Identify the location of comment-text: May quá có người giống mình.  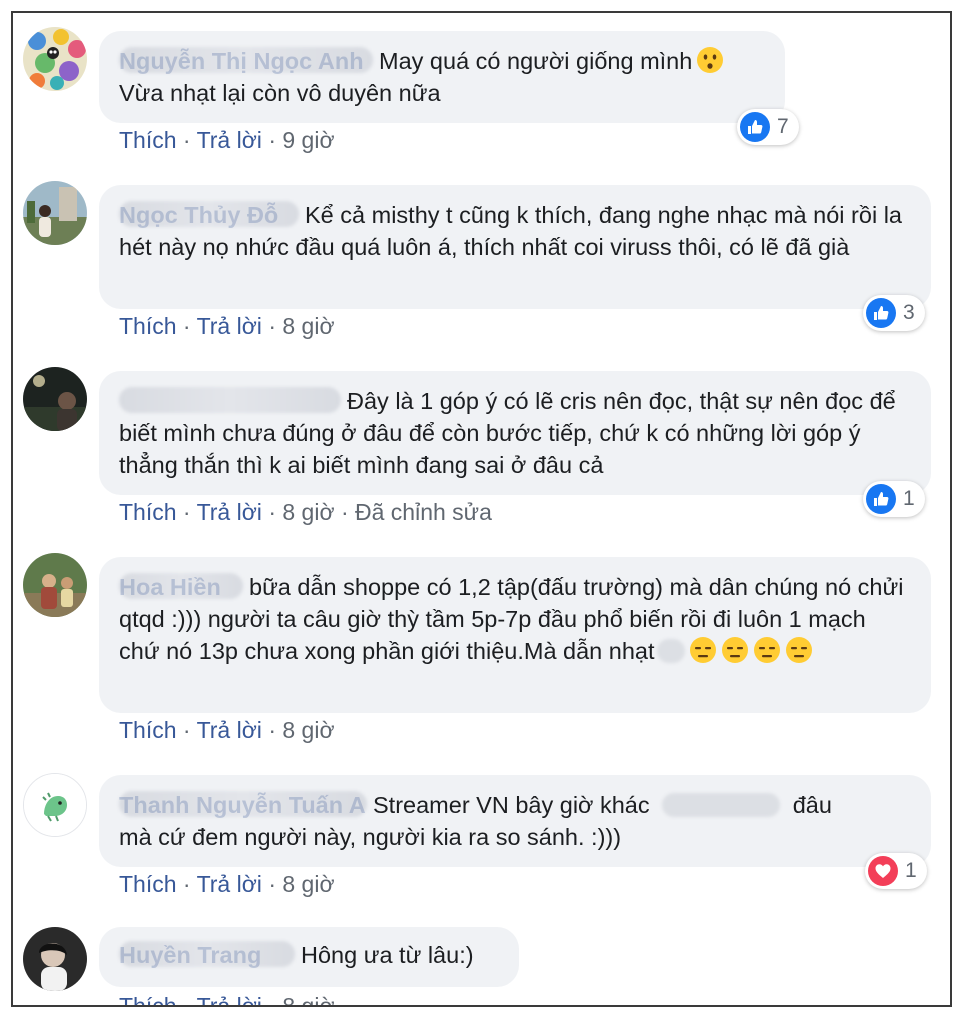
(536, 61).